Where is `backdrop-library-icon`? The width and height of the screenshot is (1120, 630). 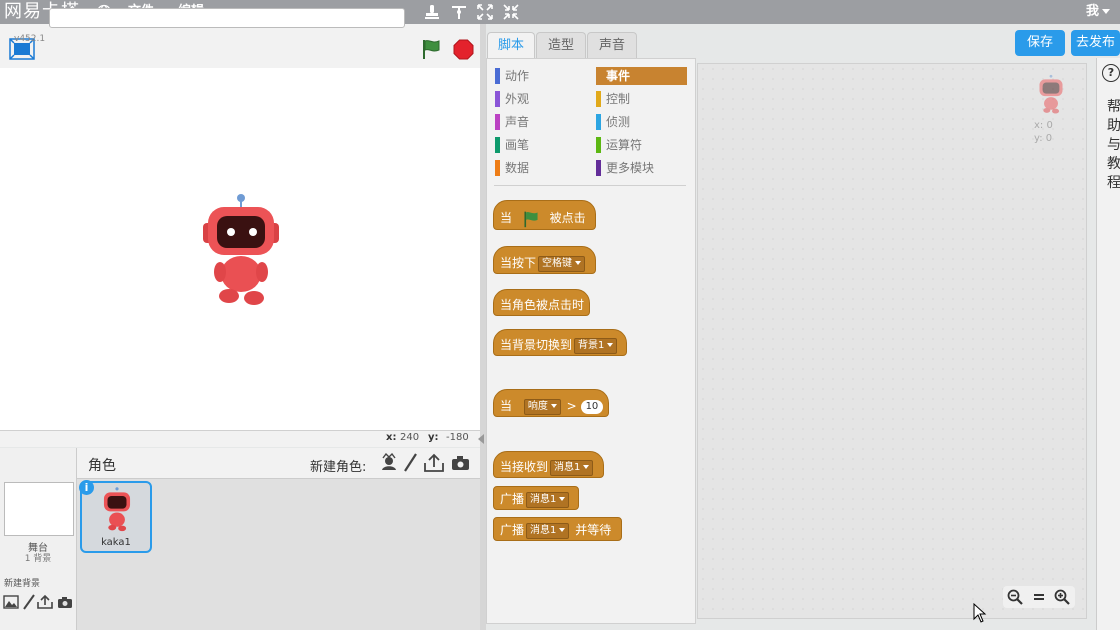 backdrop-library-icon is located at coordinates (11, 602).